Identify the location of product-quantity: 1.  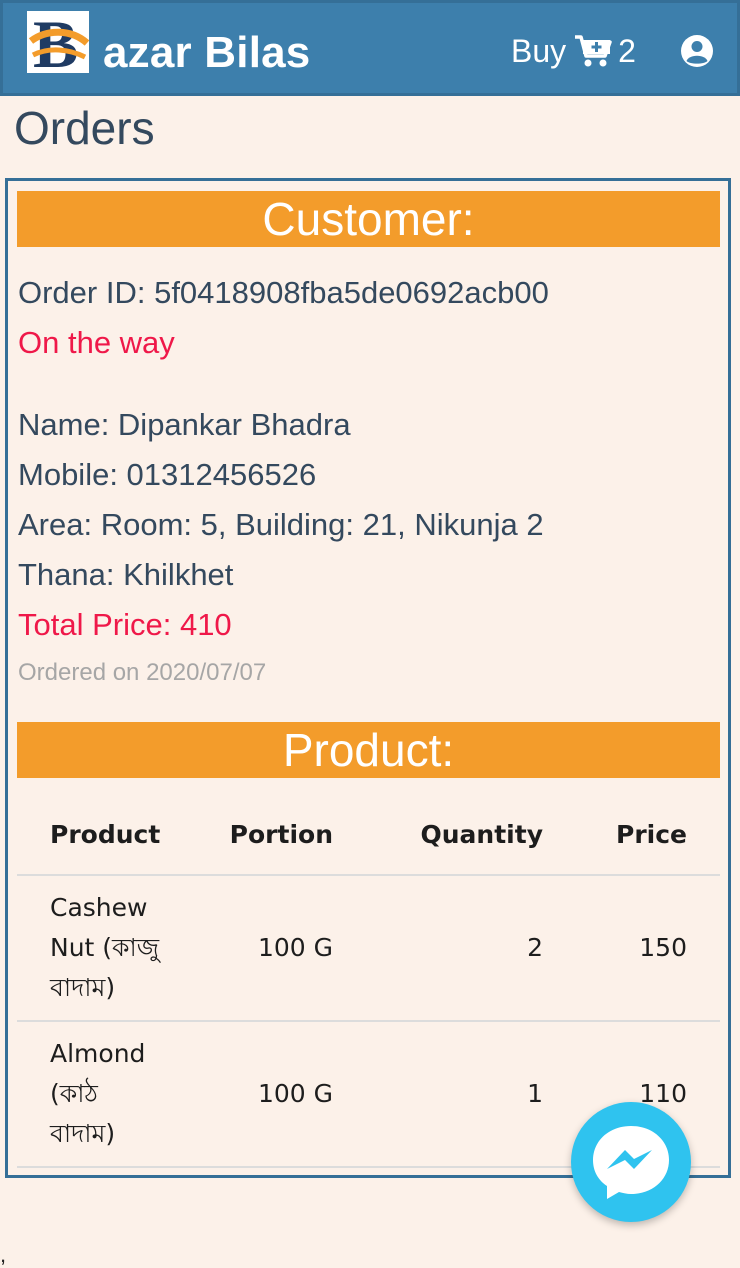
(455, 1094).